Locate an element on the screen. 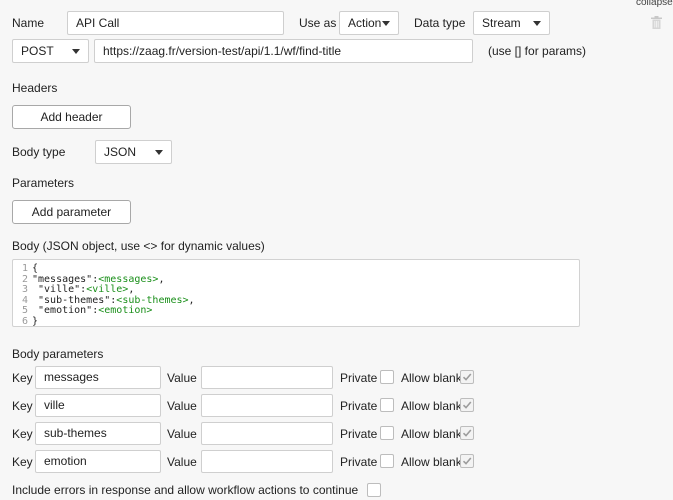  line-number: 1 is located at coordinates (24, 268).